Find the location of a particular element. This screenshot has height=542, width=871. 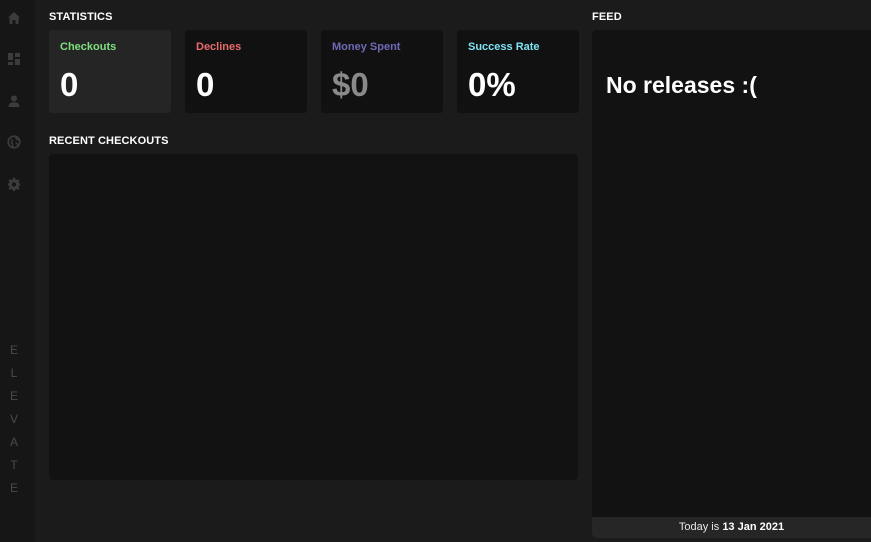

feed-date-footer: Today is 13 Jan 2021 is located at coordinates (731, 527).